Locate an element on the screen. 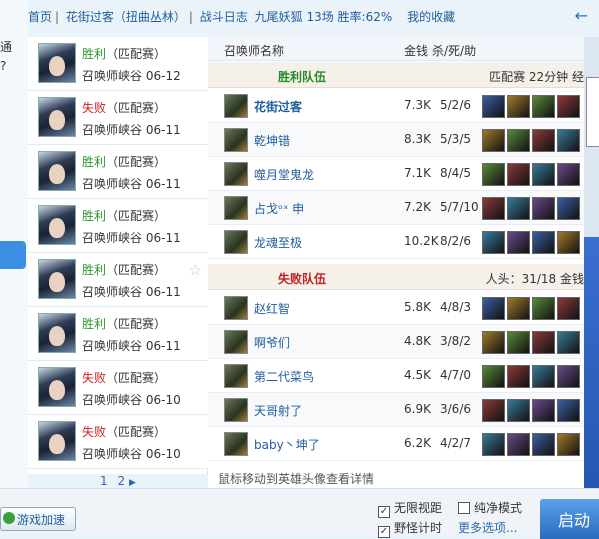 This screenshot has width=599, height=539. summoner-name: 龙魂至极 is located at coordinates (278, 242).